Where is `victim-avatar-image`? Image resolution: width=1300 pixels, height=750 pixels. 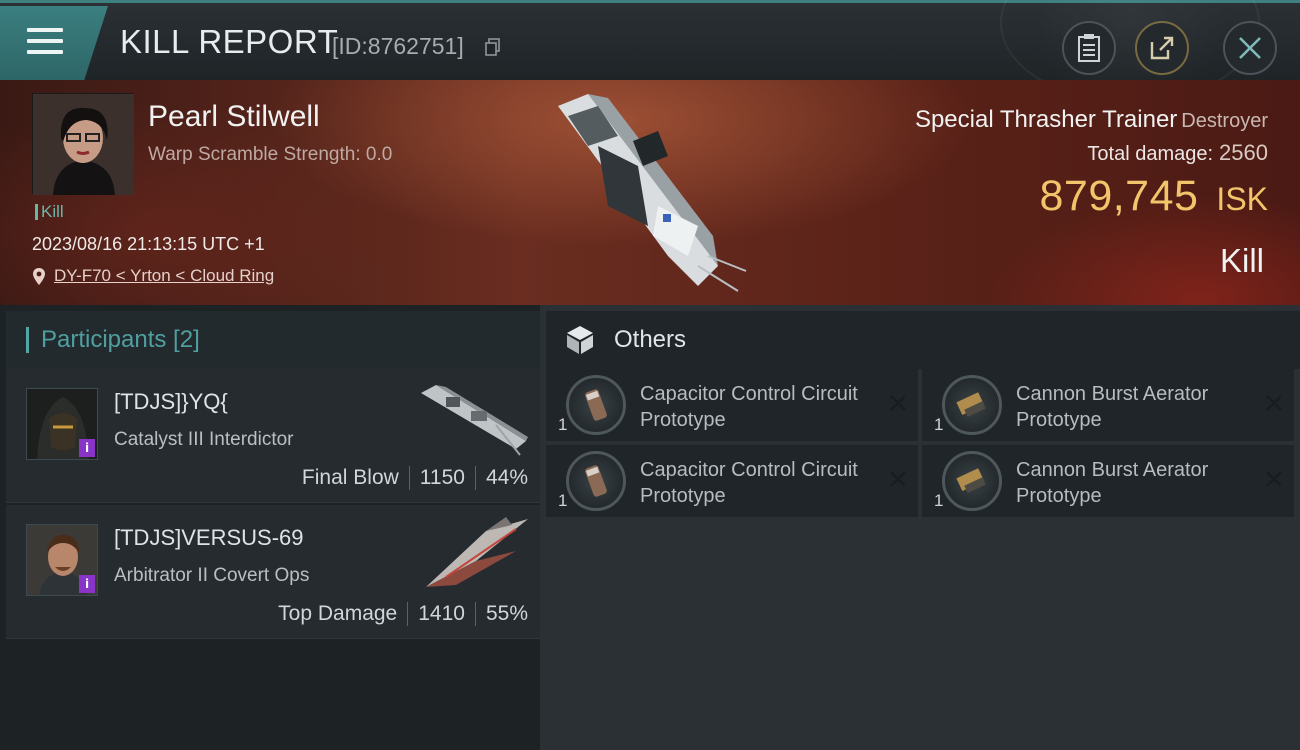 victim-avatar-image is located at coordinates (83, 144).